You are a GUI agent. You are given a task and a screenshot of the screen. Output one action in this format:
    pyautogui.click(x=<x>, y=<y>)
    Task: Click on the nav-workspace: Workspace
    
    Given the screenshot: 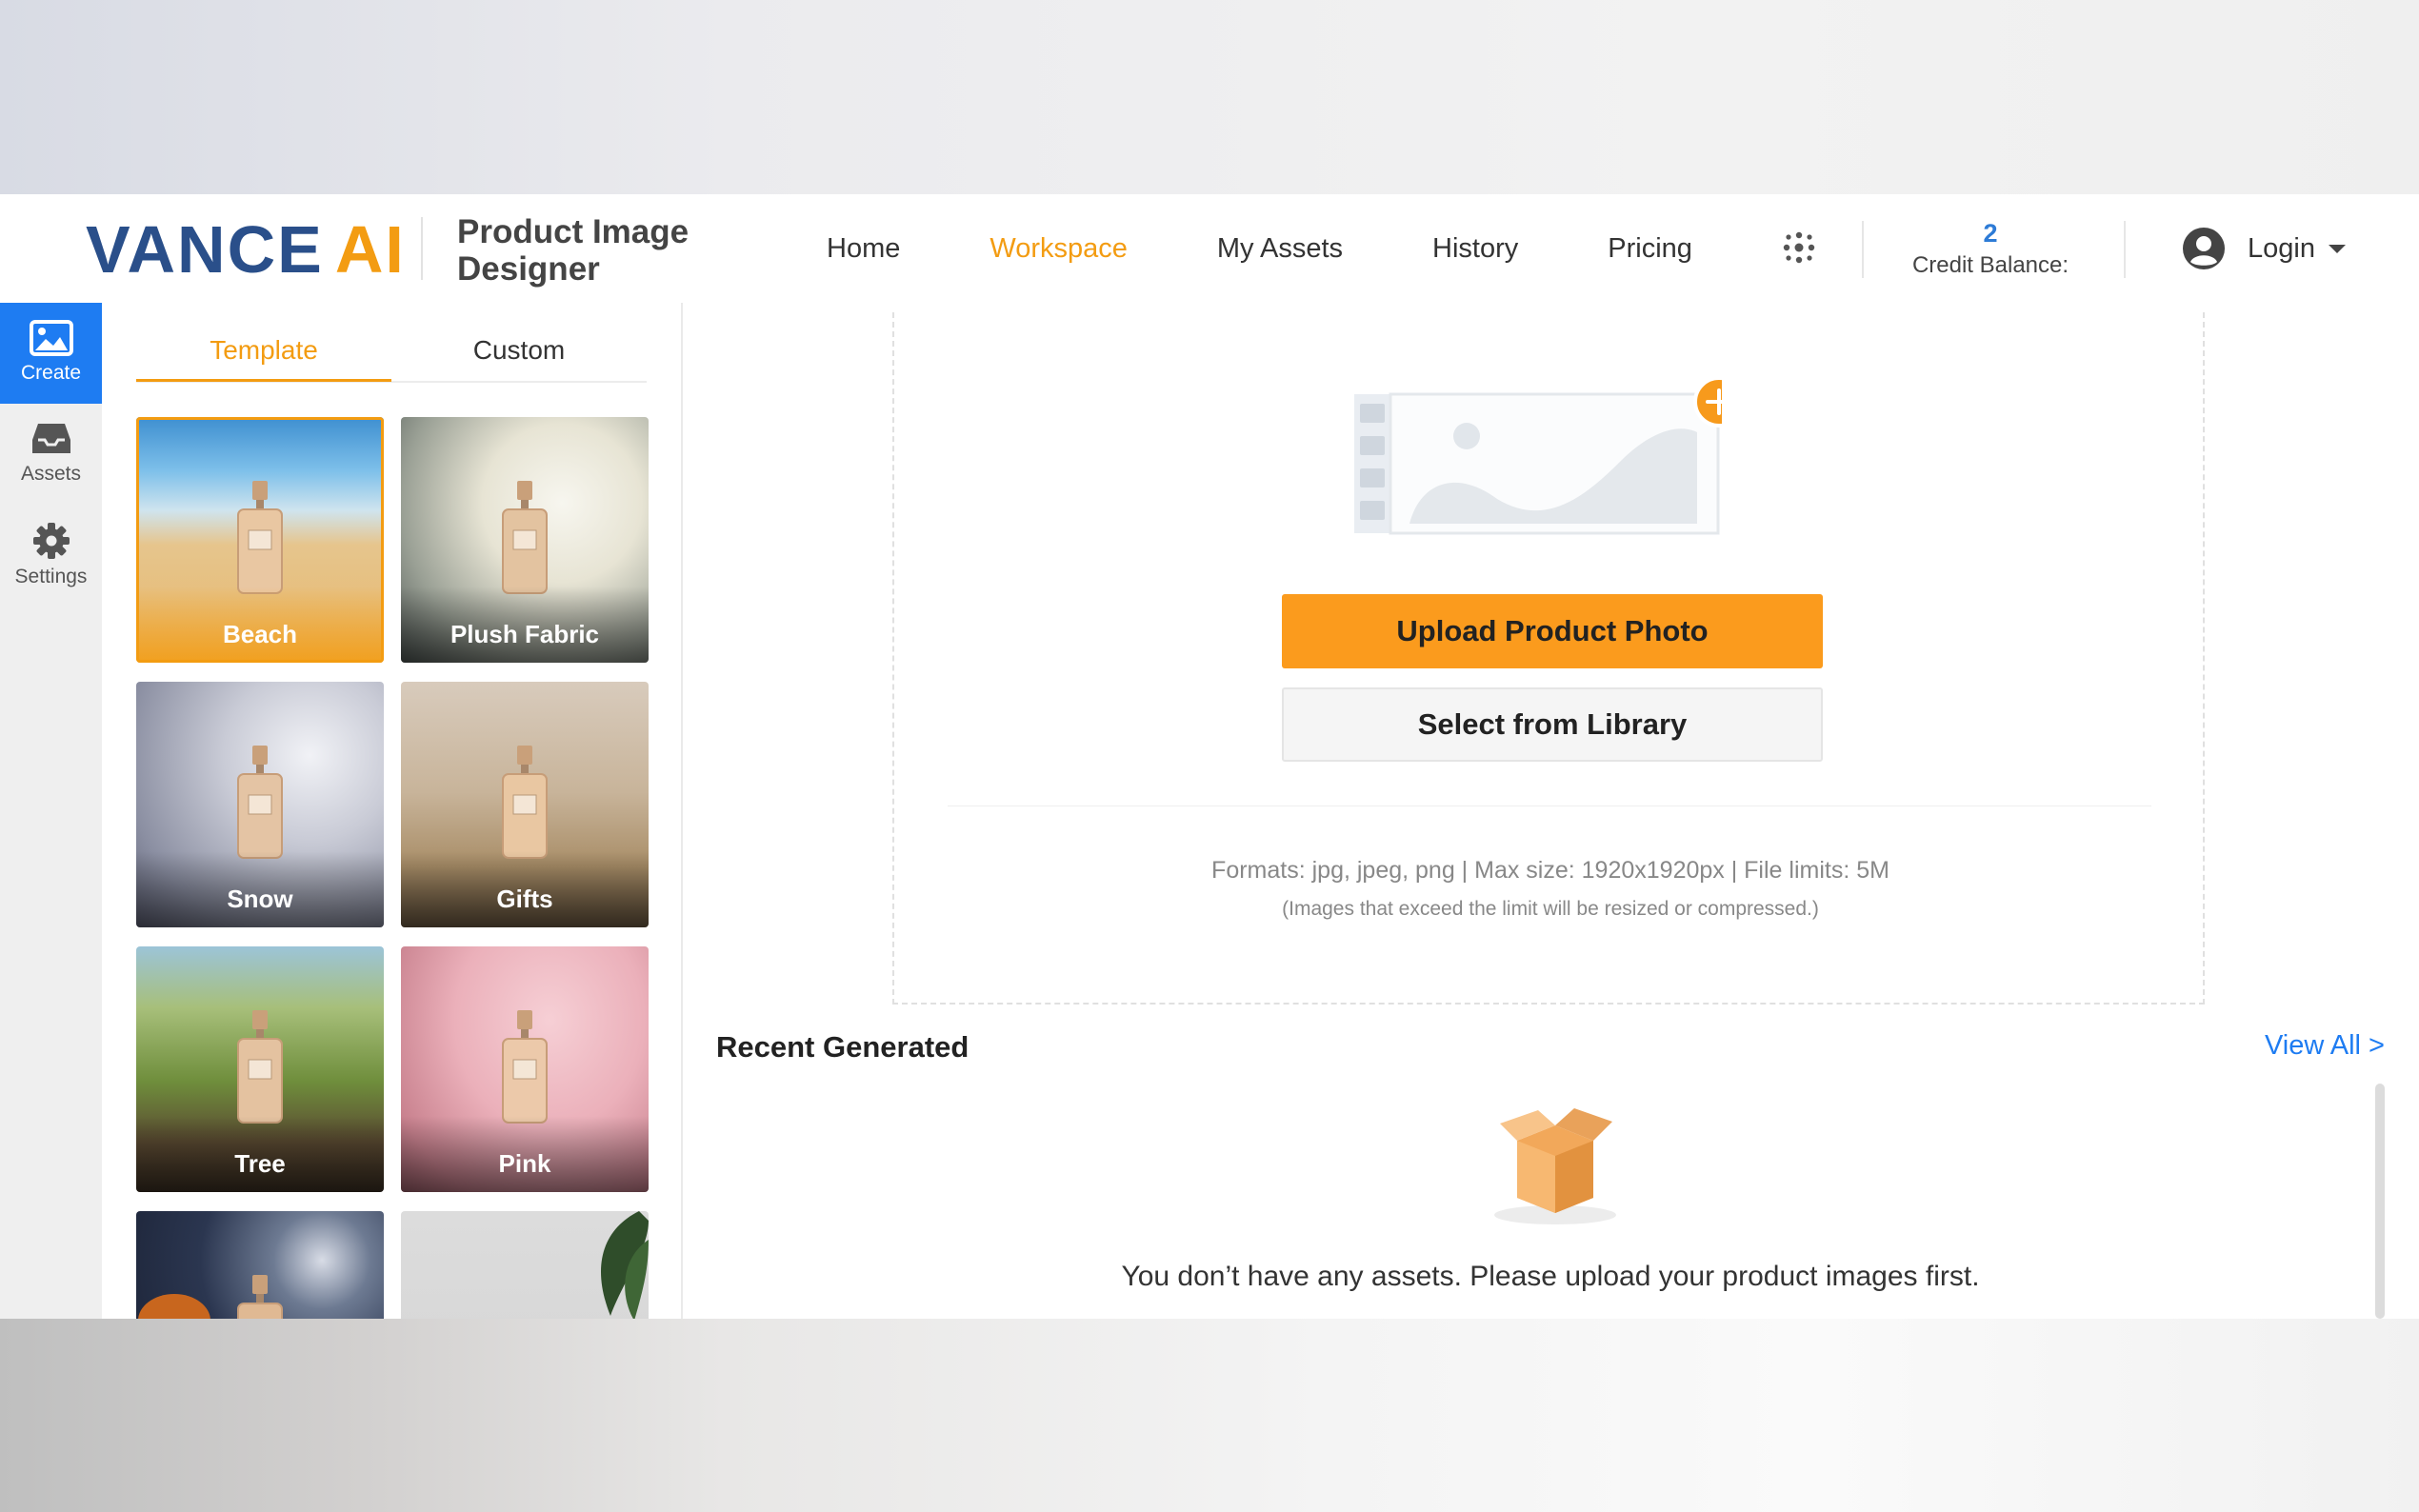 What is the action you would take?
    pyautogui.click(x=1059, y=249)
    